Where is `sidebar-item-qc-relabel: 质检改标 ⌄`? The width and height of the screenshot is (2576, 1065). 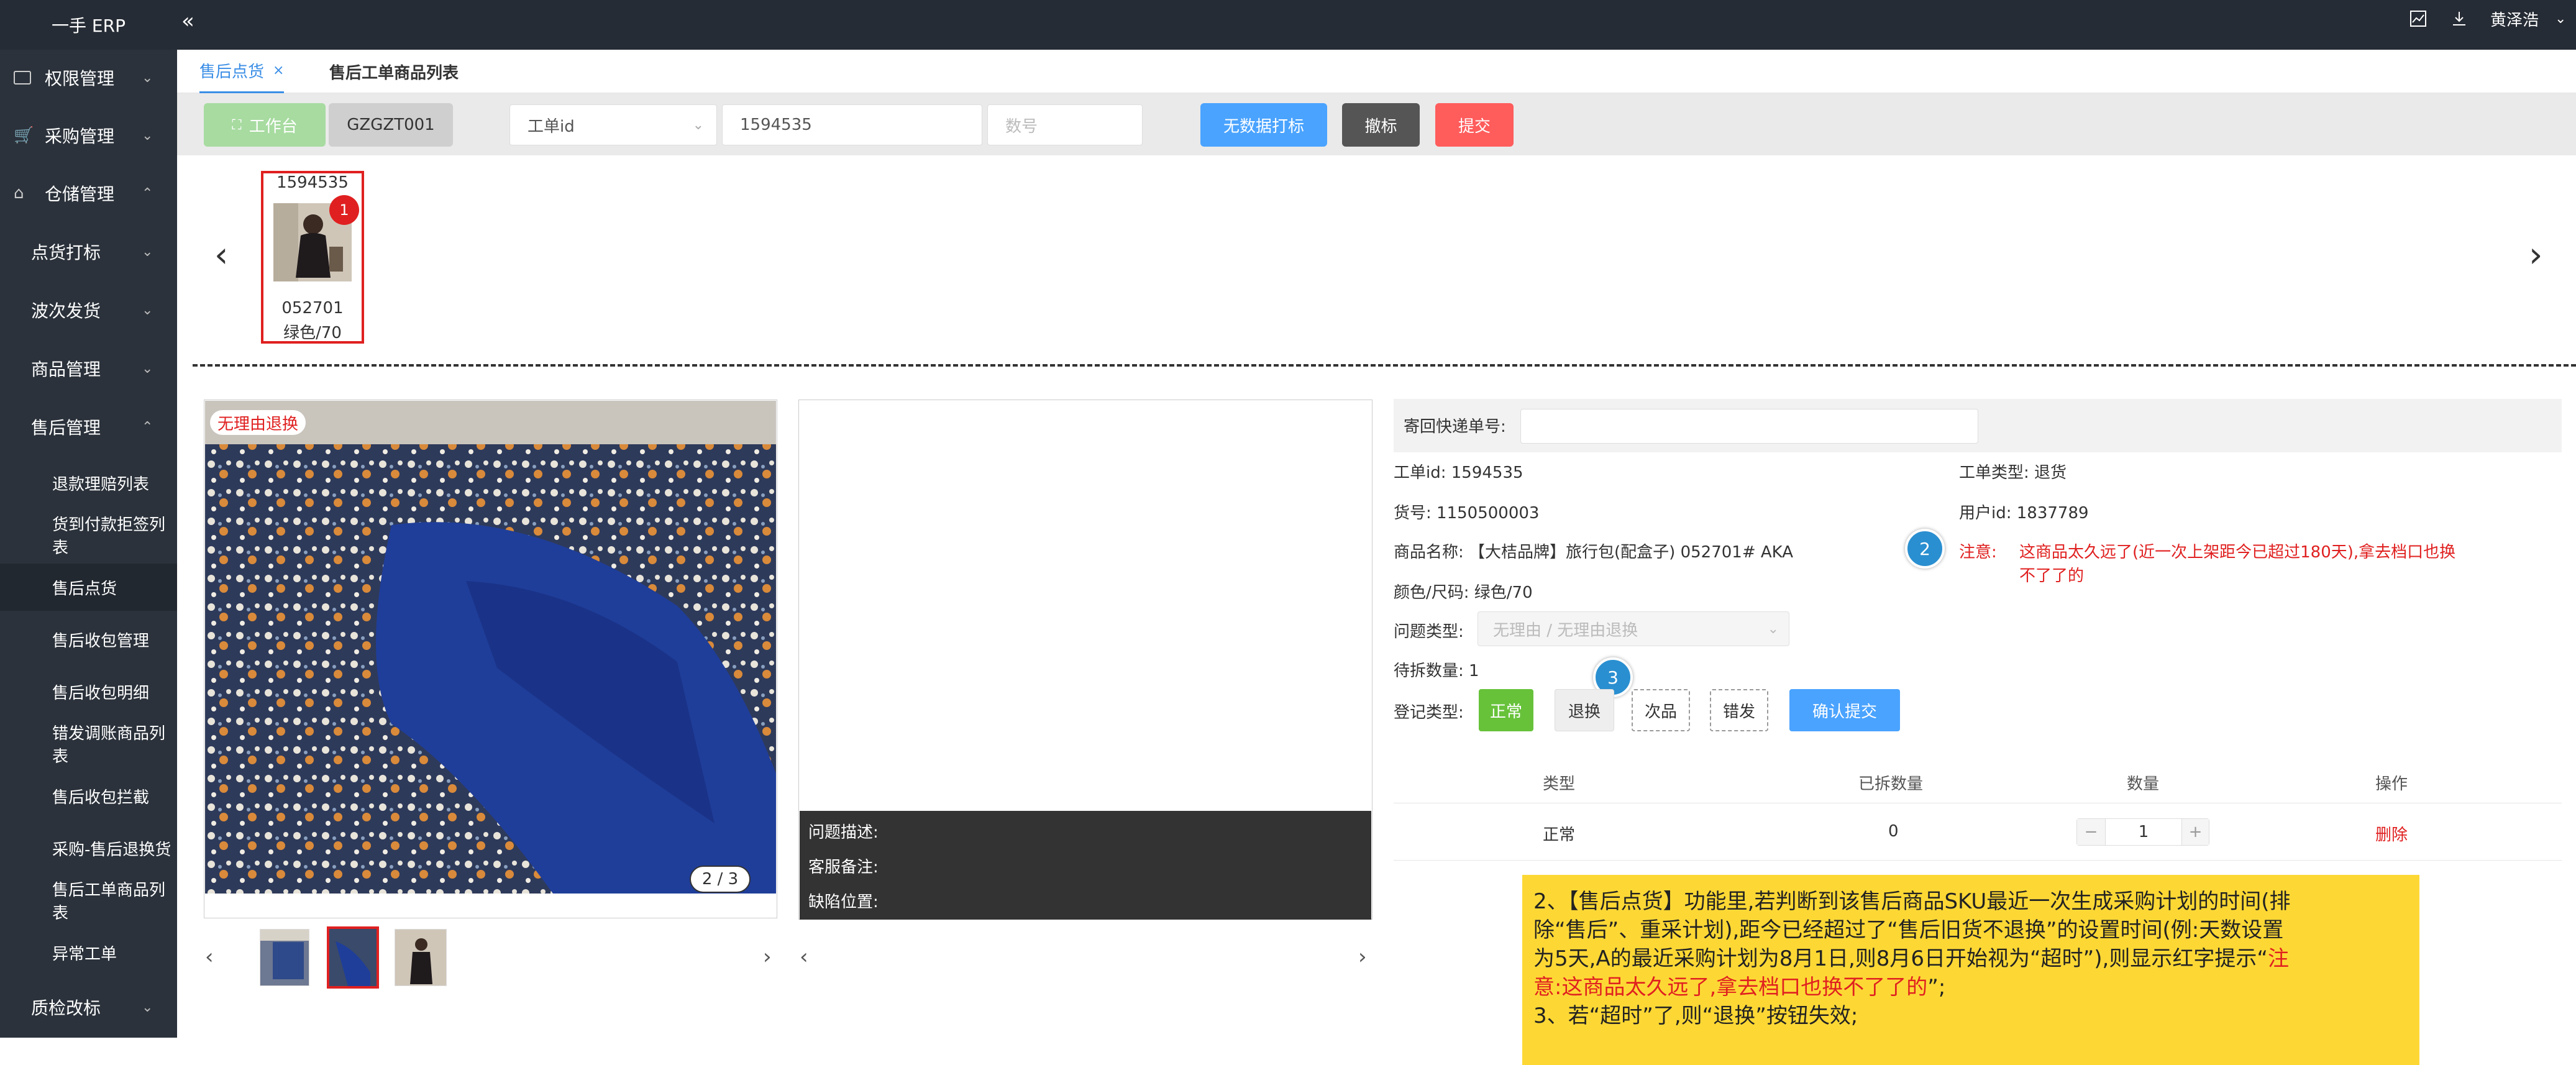
sidebar-item-qc-relabel: 质检改标 ⌄ is located at coordinates (88, 1008).